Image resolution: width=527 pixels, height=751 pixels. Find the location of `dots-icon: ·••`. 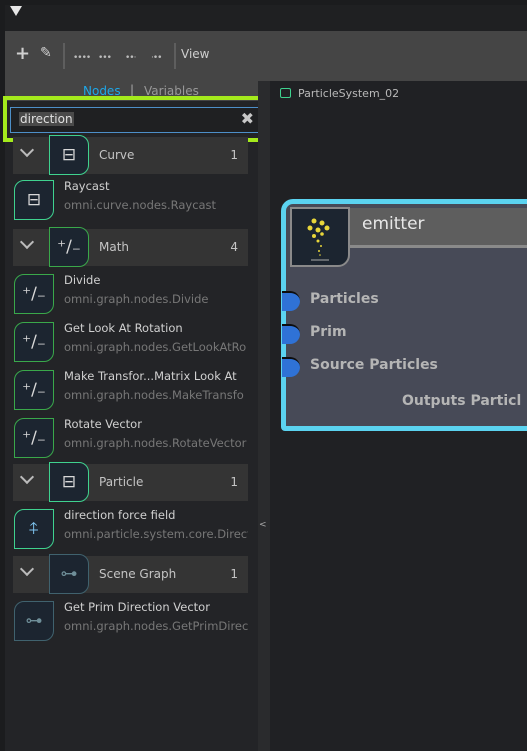

dots-icon: ·•• is located at coordinates (157, 58).